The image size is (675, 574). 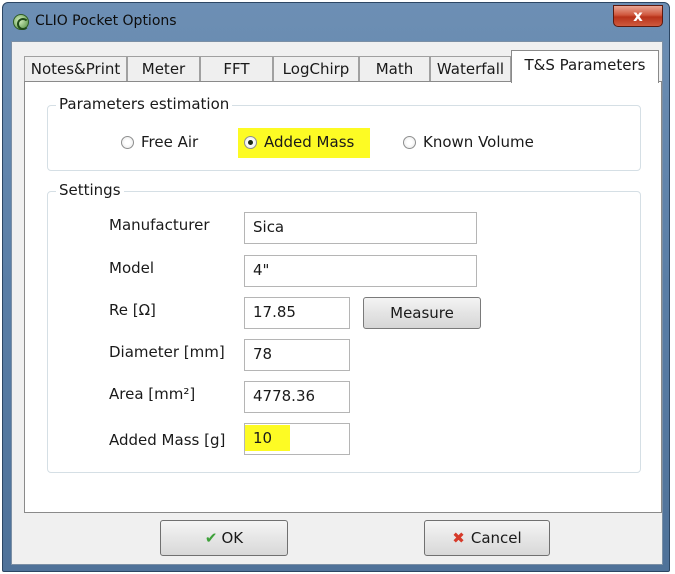 What do you see at coordinates (496, 538) in the screenshot?
I see `cancel-label: Cancel` at bounding box center [496, 538].